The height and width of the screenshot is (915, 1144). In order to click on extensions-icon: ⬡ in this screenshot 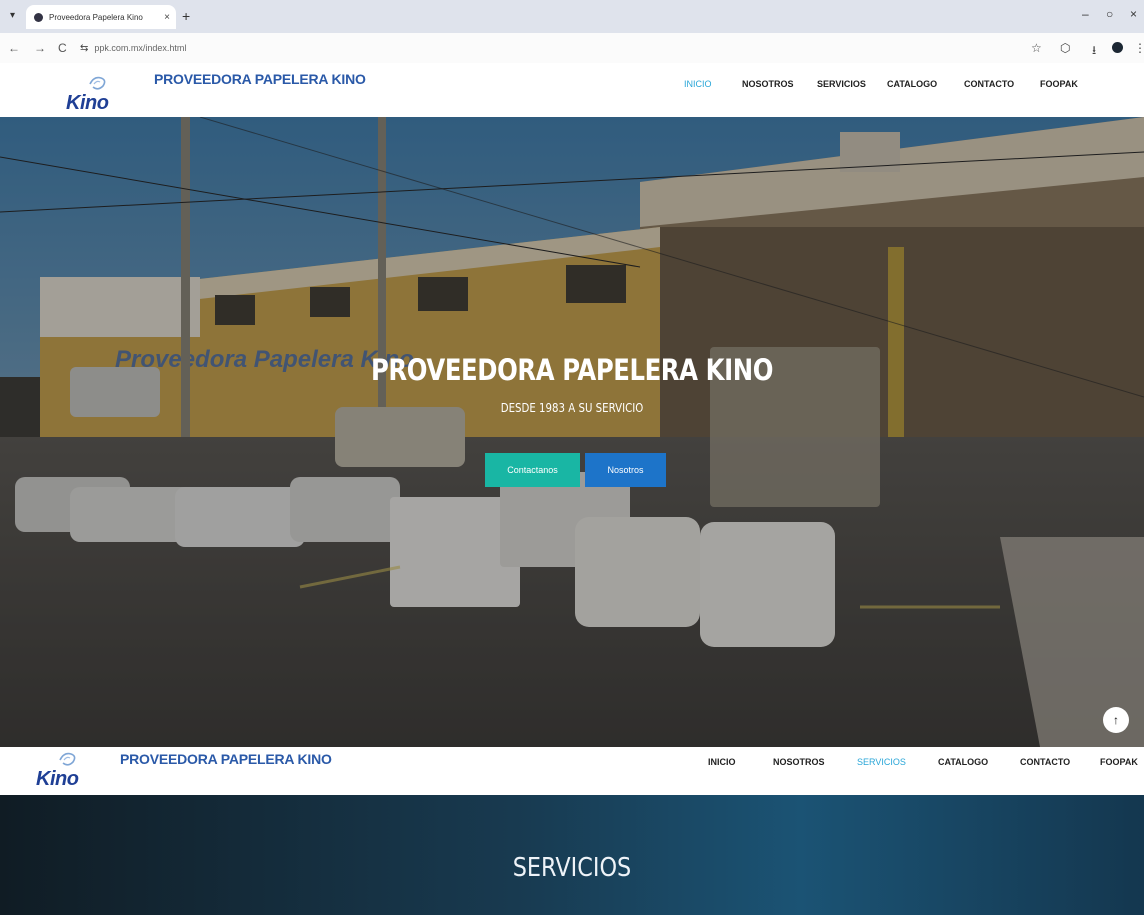, I will do `click(1065, 48)`.